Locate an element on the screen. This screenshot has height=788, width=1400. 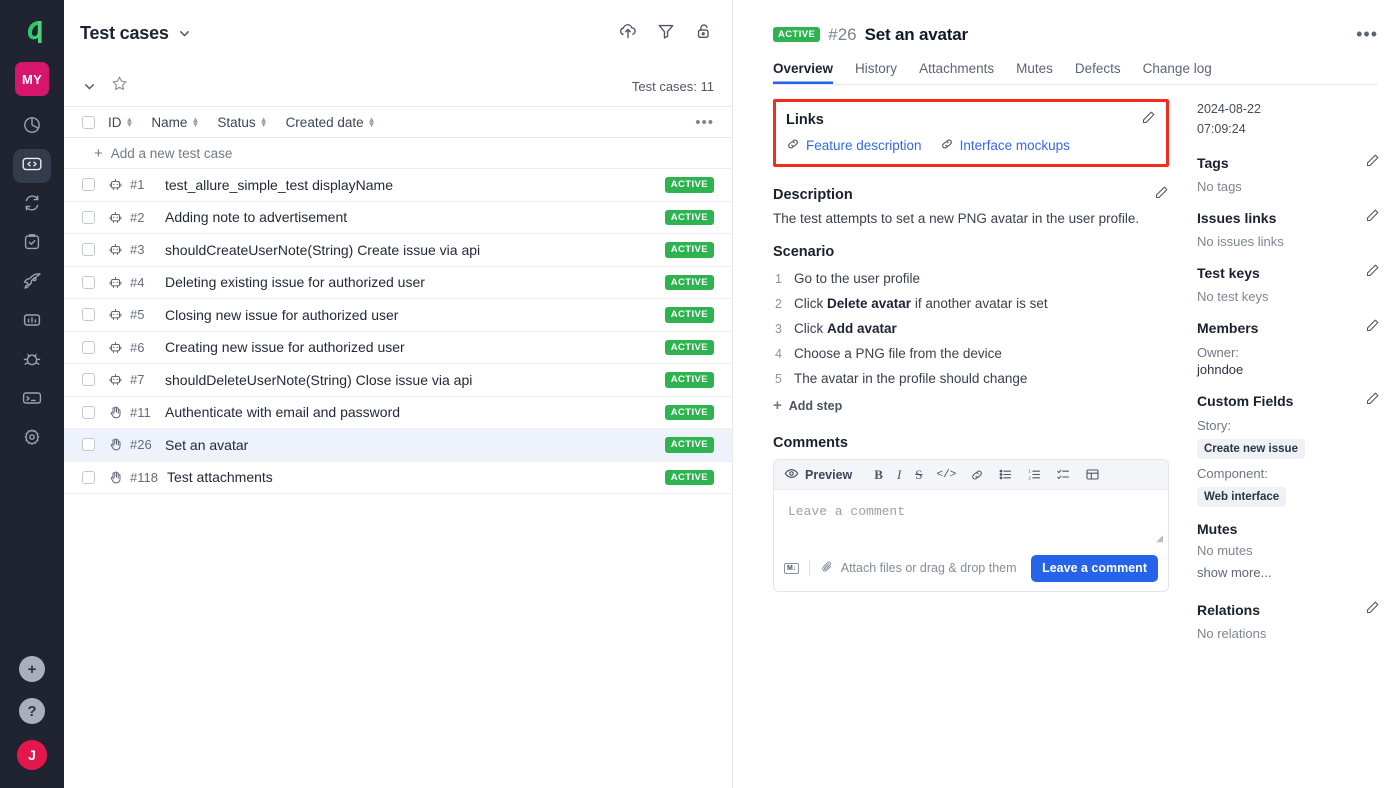
upload-cloud-icon is located at coordinates (628, 33).